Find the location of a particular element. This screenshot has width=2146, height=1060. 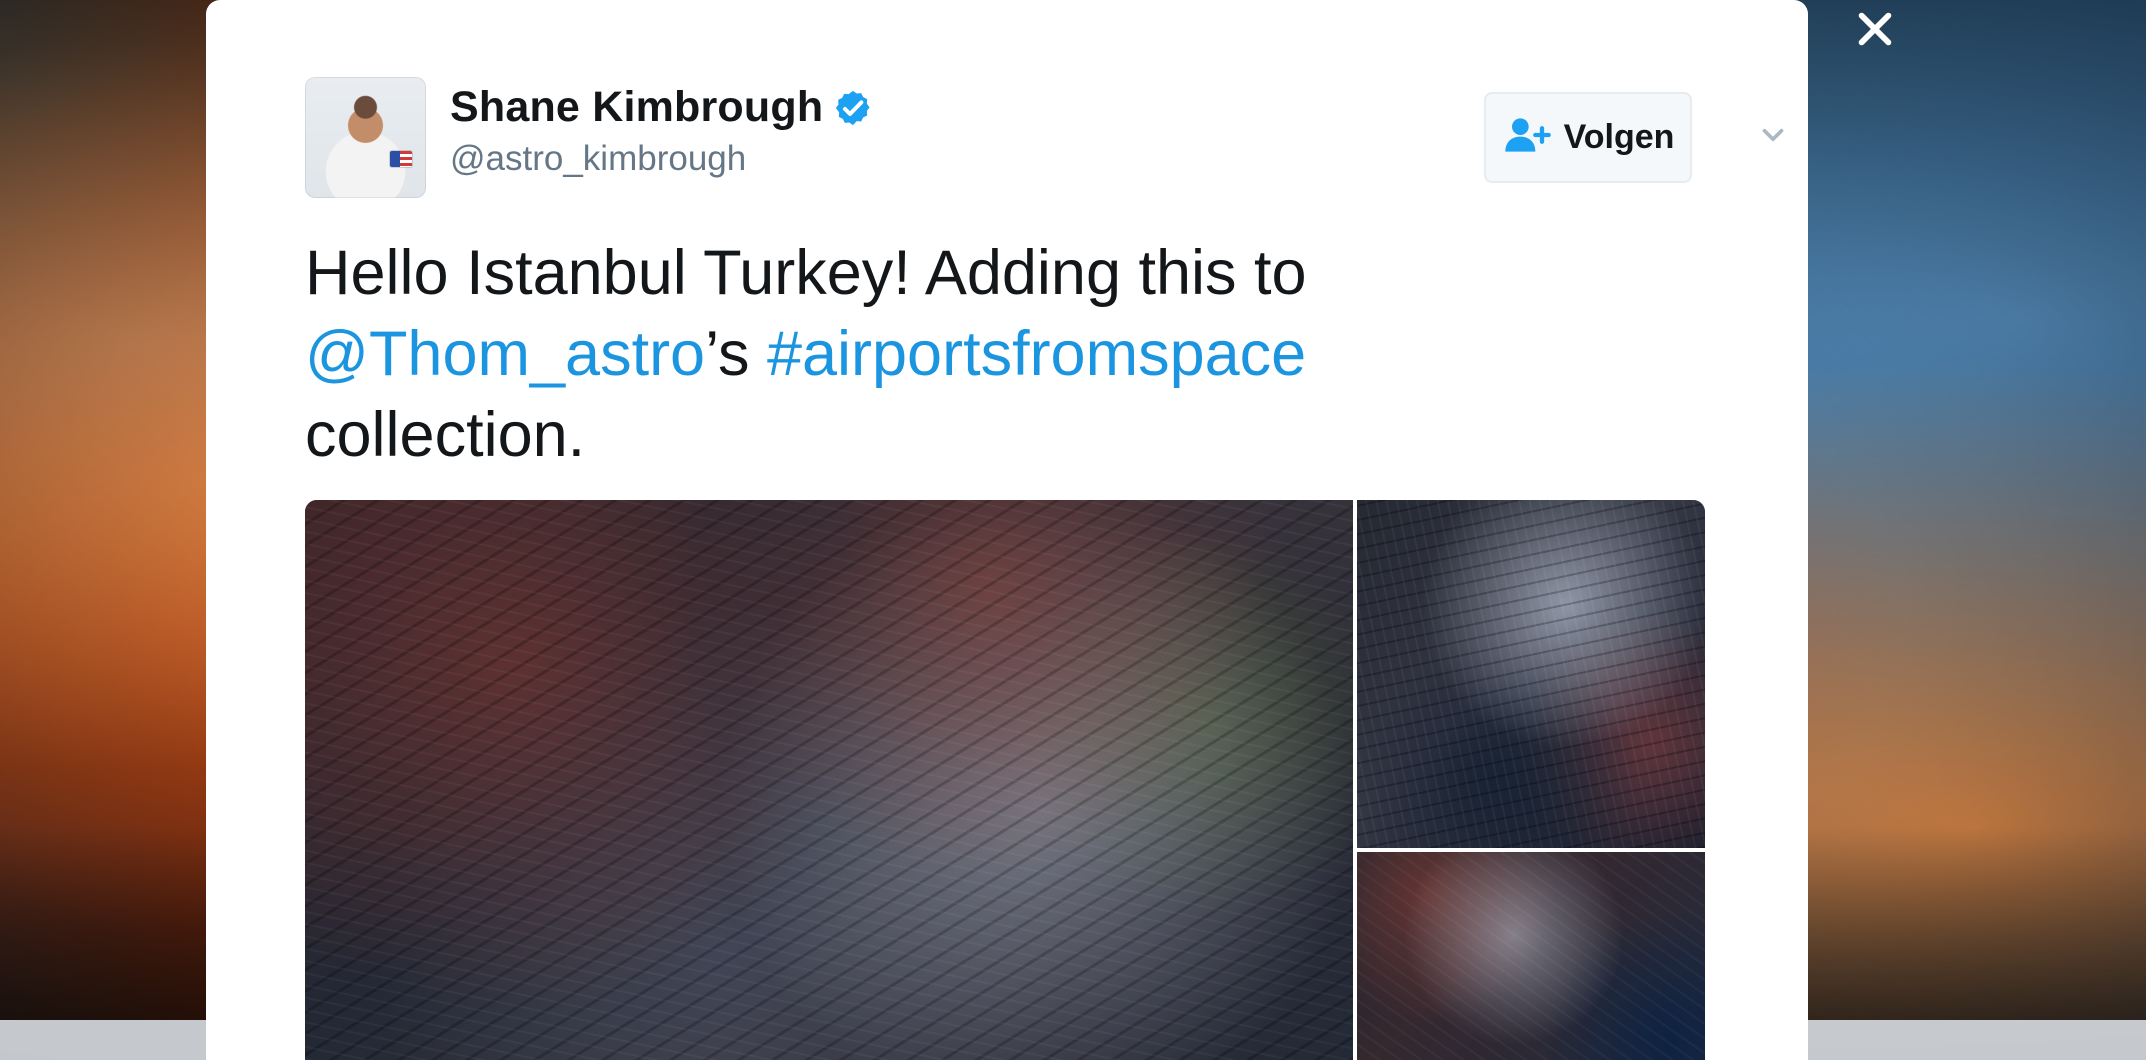

author-display-name: Shane Kimbrough is located at coordinates (636, 107).